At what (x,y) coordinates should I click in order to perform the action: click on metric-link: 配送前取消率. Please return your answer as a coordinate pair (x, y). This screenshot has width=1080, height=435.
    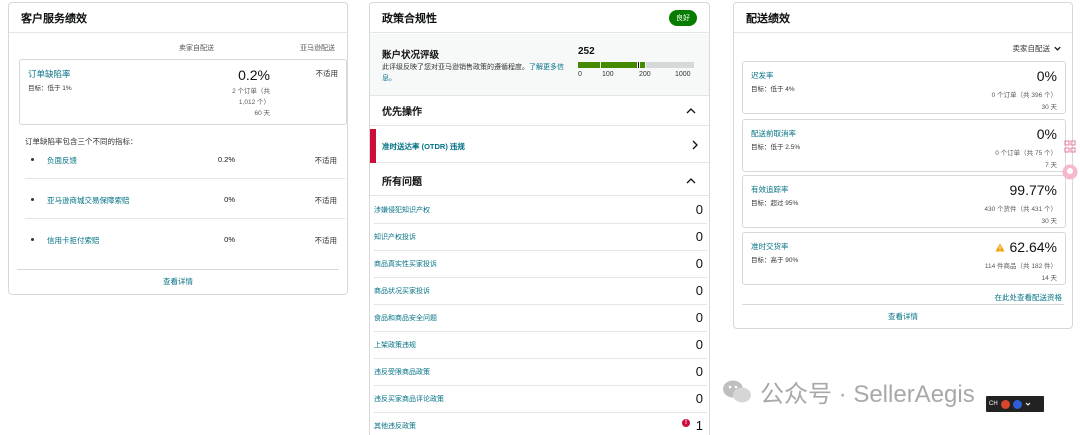
    Looking at the image, I should click on (773, 133).